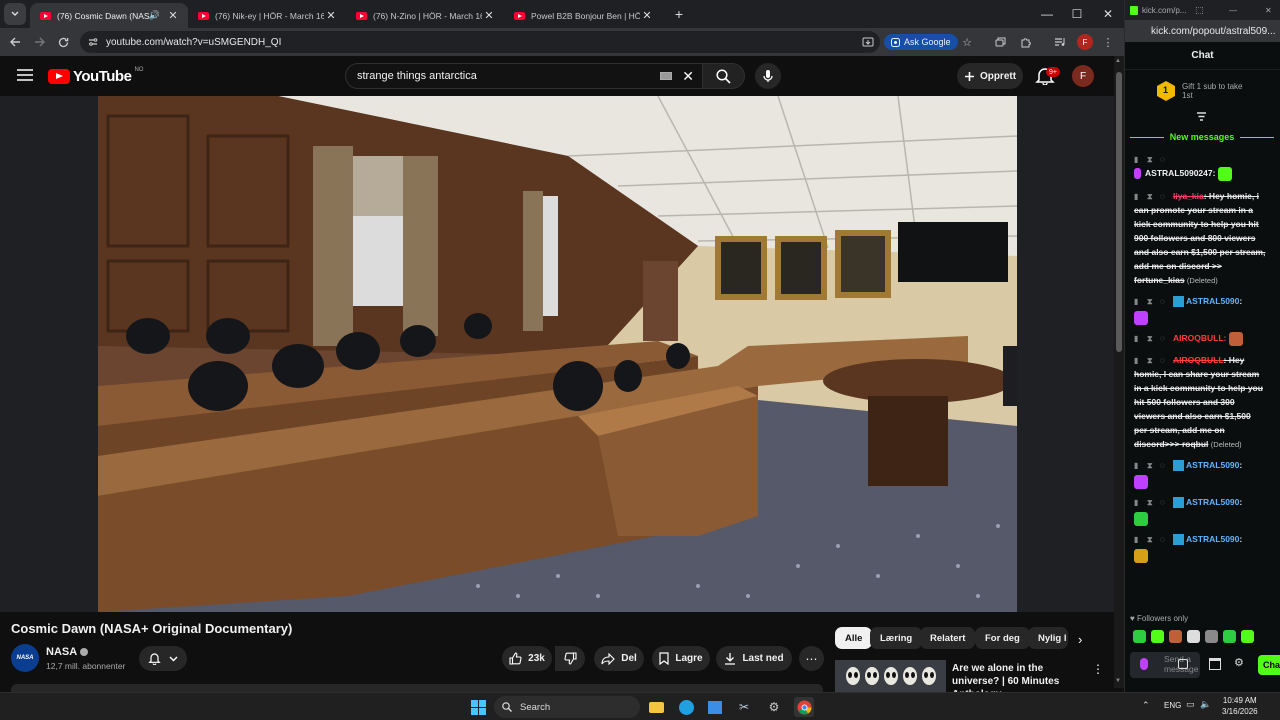 The width and height of the screenshot is (1280, 720). I want to click on maximize-button: ☐, so click(1077, 14).